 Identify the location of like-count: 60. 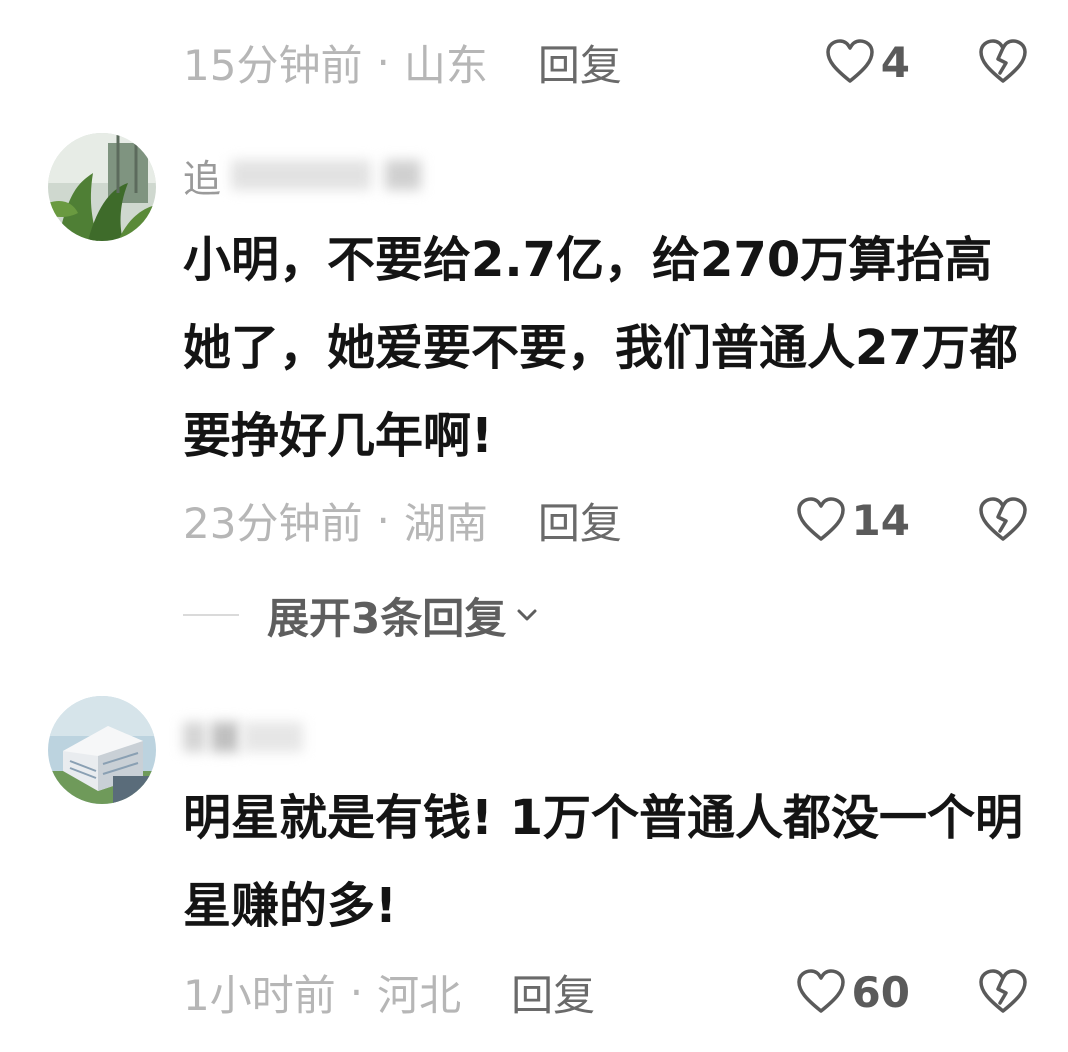
(880, 992).